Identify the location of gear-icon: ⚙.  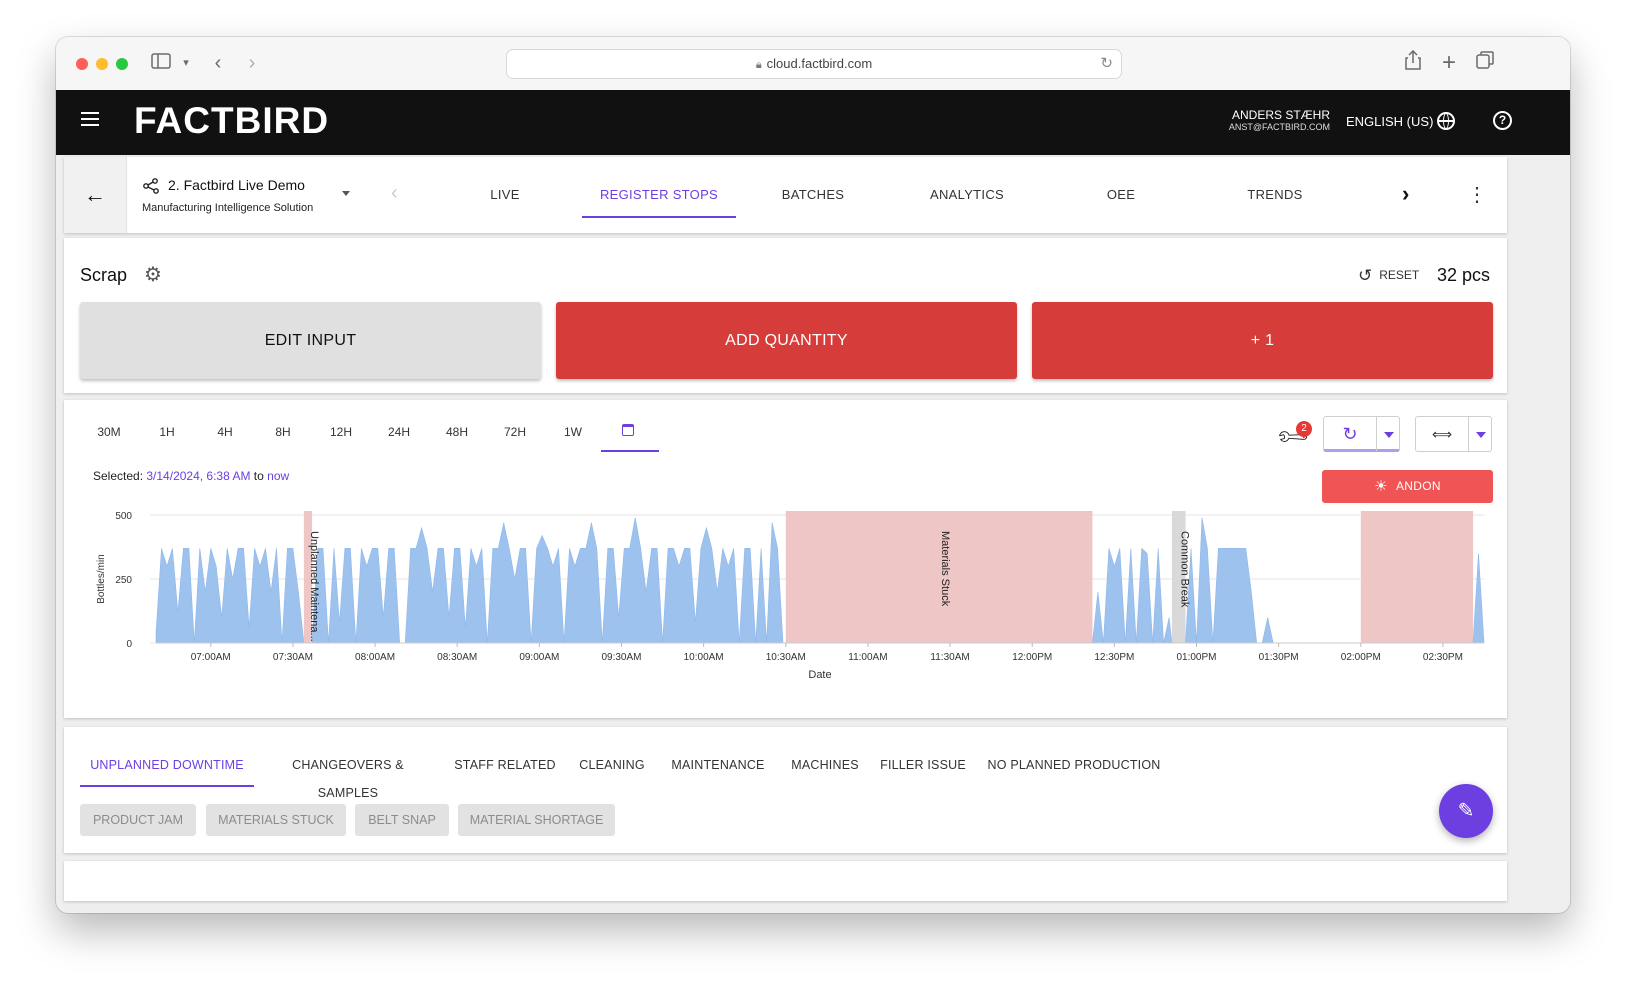
(153, 275).